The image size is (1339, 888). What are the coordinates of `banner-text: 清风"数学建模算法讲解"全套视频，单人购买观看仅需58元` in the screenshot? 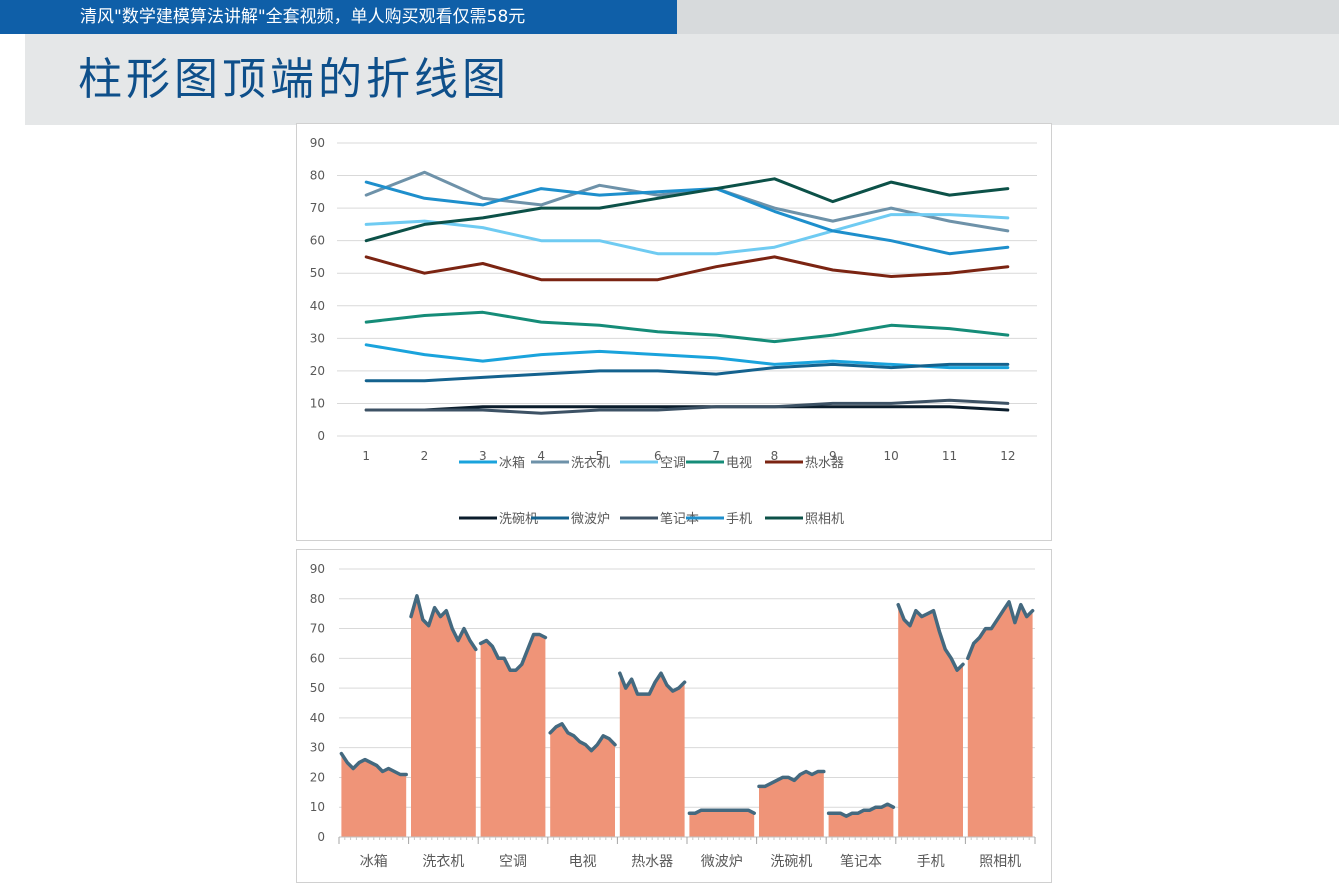 It's located at (303, 17).